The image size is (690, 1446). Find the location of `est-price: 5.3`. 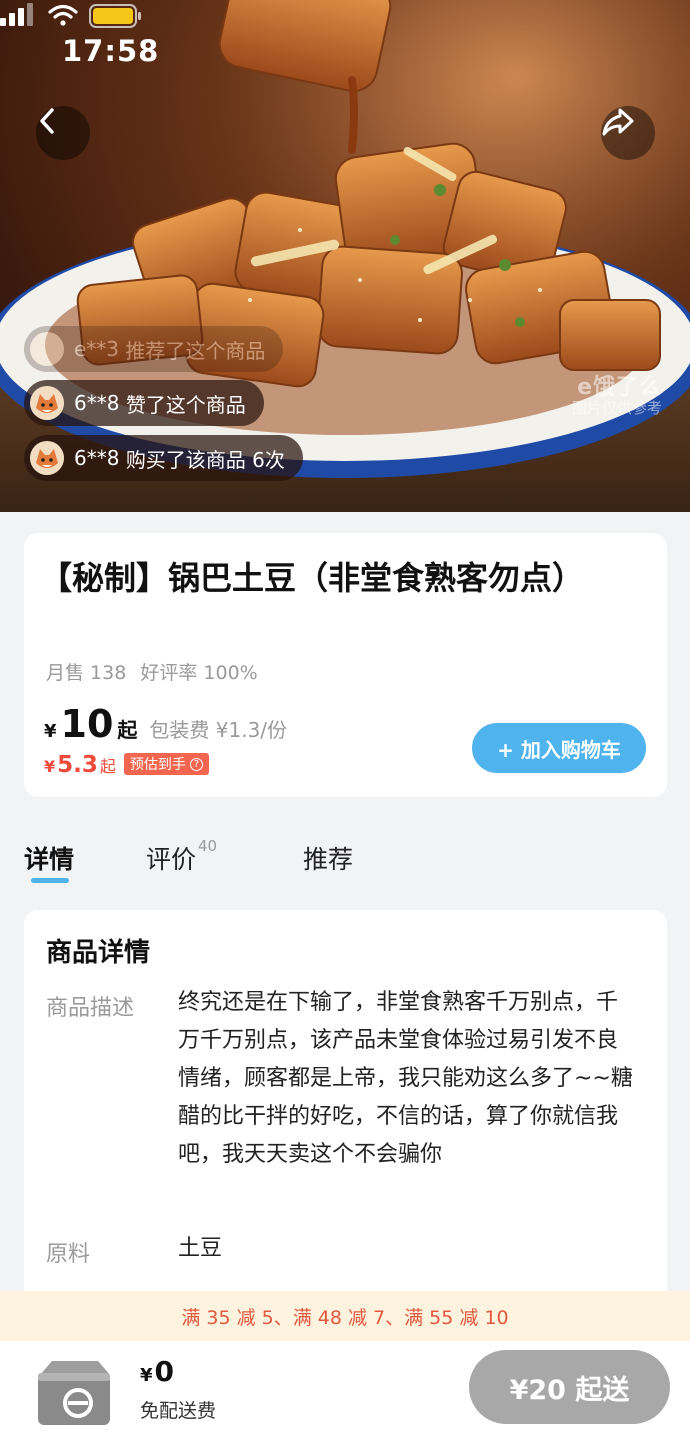

est-price: 5.3 is located at coordinates (77, 765).